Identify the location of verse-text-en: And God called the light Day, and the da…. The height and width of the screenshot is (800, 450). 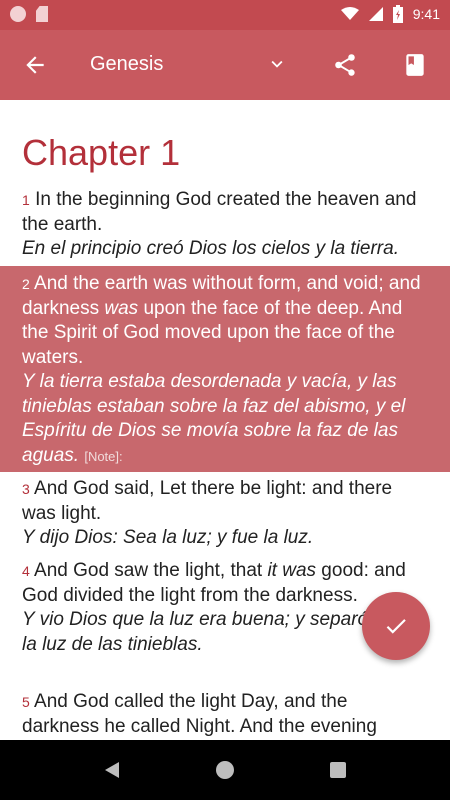
(199, 714).